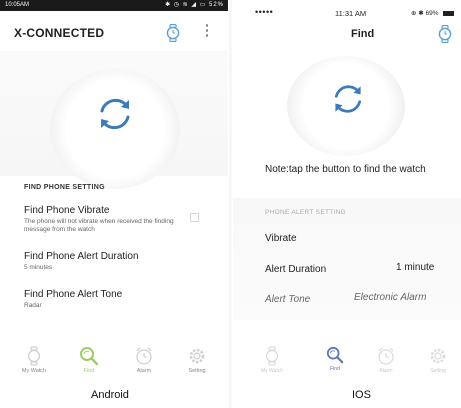 The width and height of the screenshot is (461, 408). I want to click on setting-row-vibrate: Vibrate, so click(281, 238).